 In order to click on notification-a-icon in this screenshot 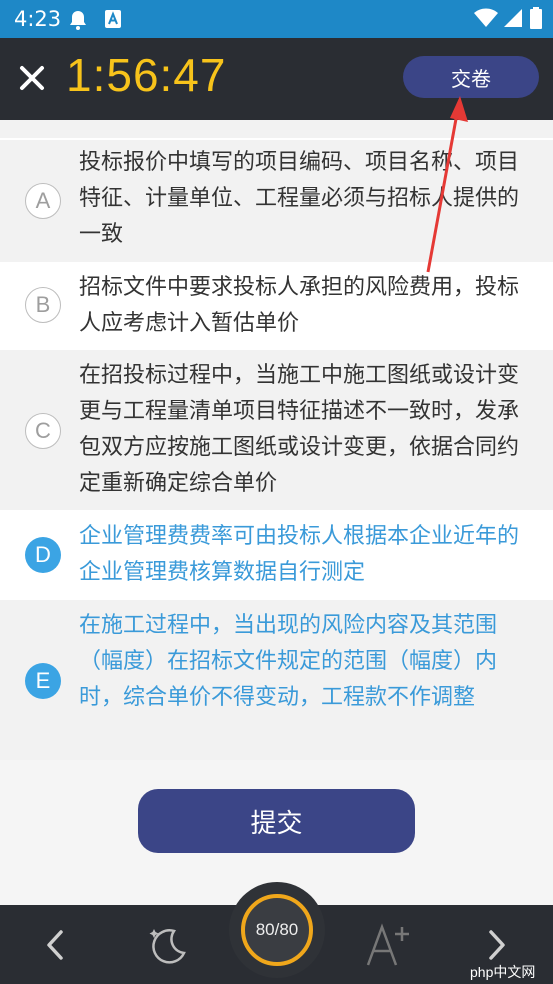, I will do `click(113, 21)`.